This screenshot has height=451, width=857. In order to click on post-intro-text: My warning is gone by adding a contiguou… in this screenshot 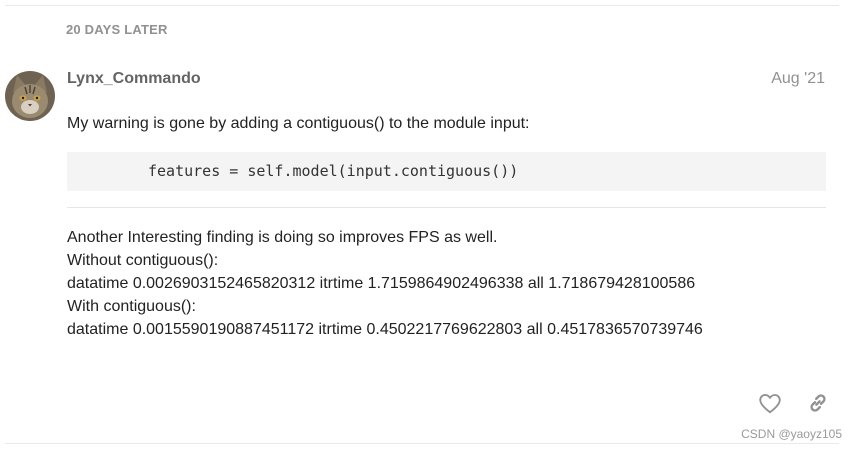, I will do `click(298, 123)`.